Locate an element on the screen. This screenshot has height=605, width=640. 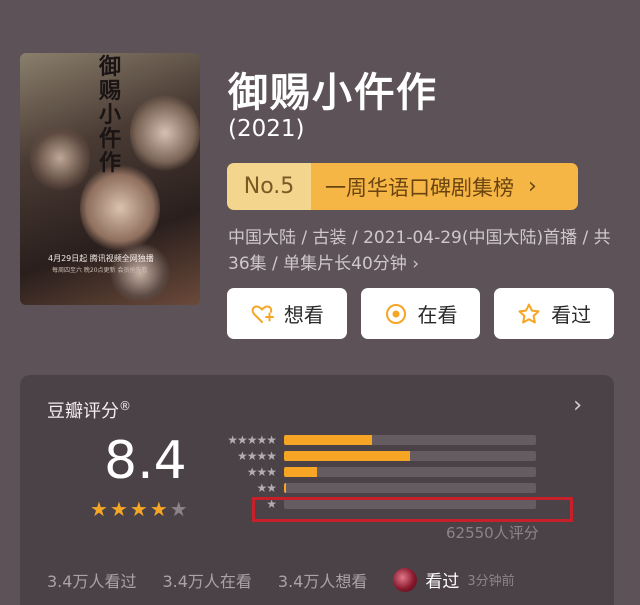
heart-plus-icon is located at coordinates (262, 314).